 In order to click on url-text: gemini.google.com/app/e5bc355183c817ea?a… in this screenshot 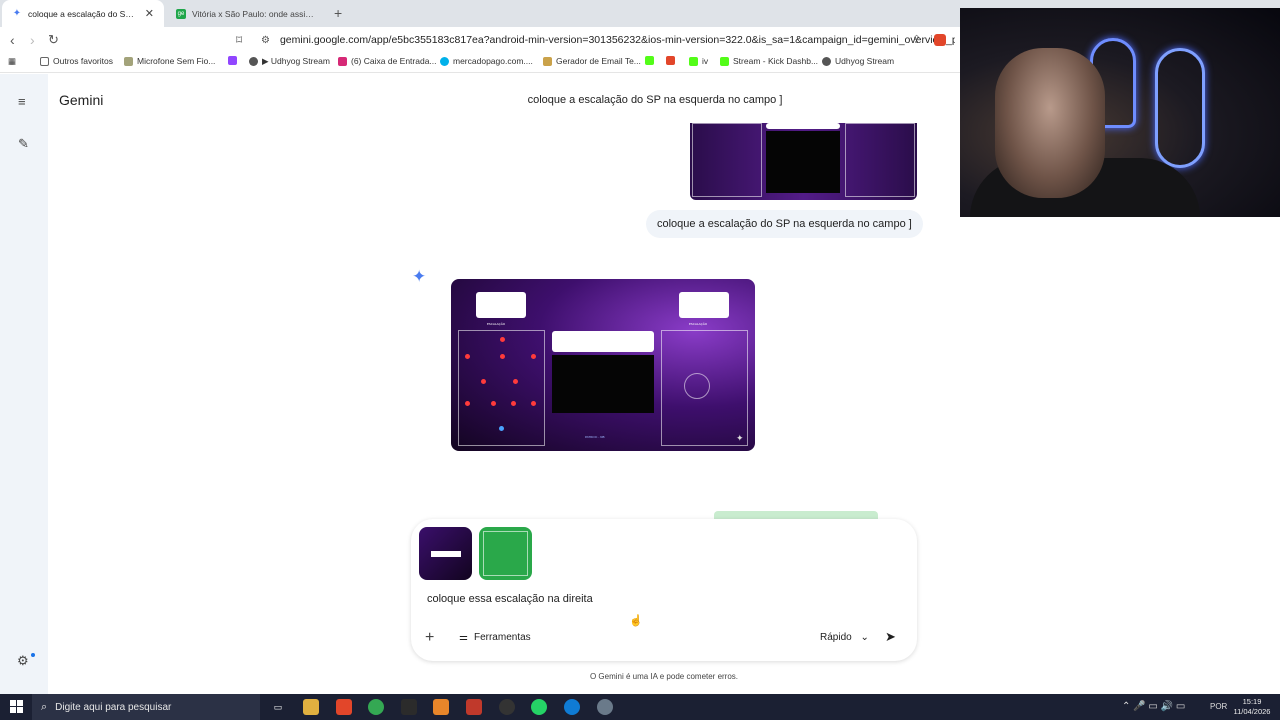, I will do `click(617, 40)`.